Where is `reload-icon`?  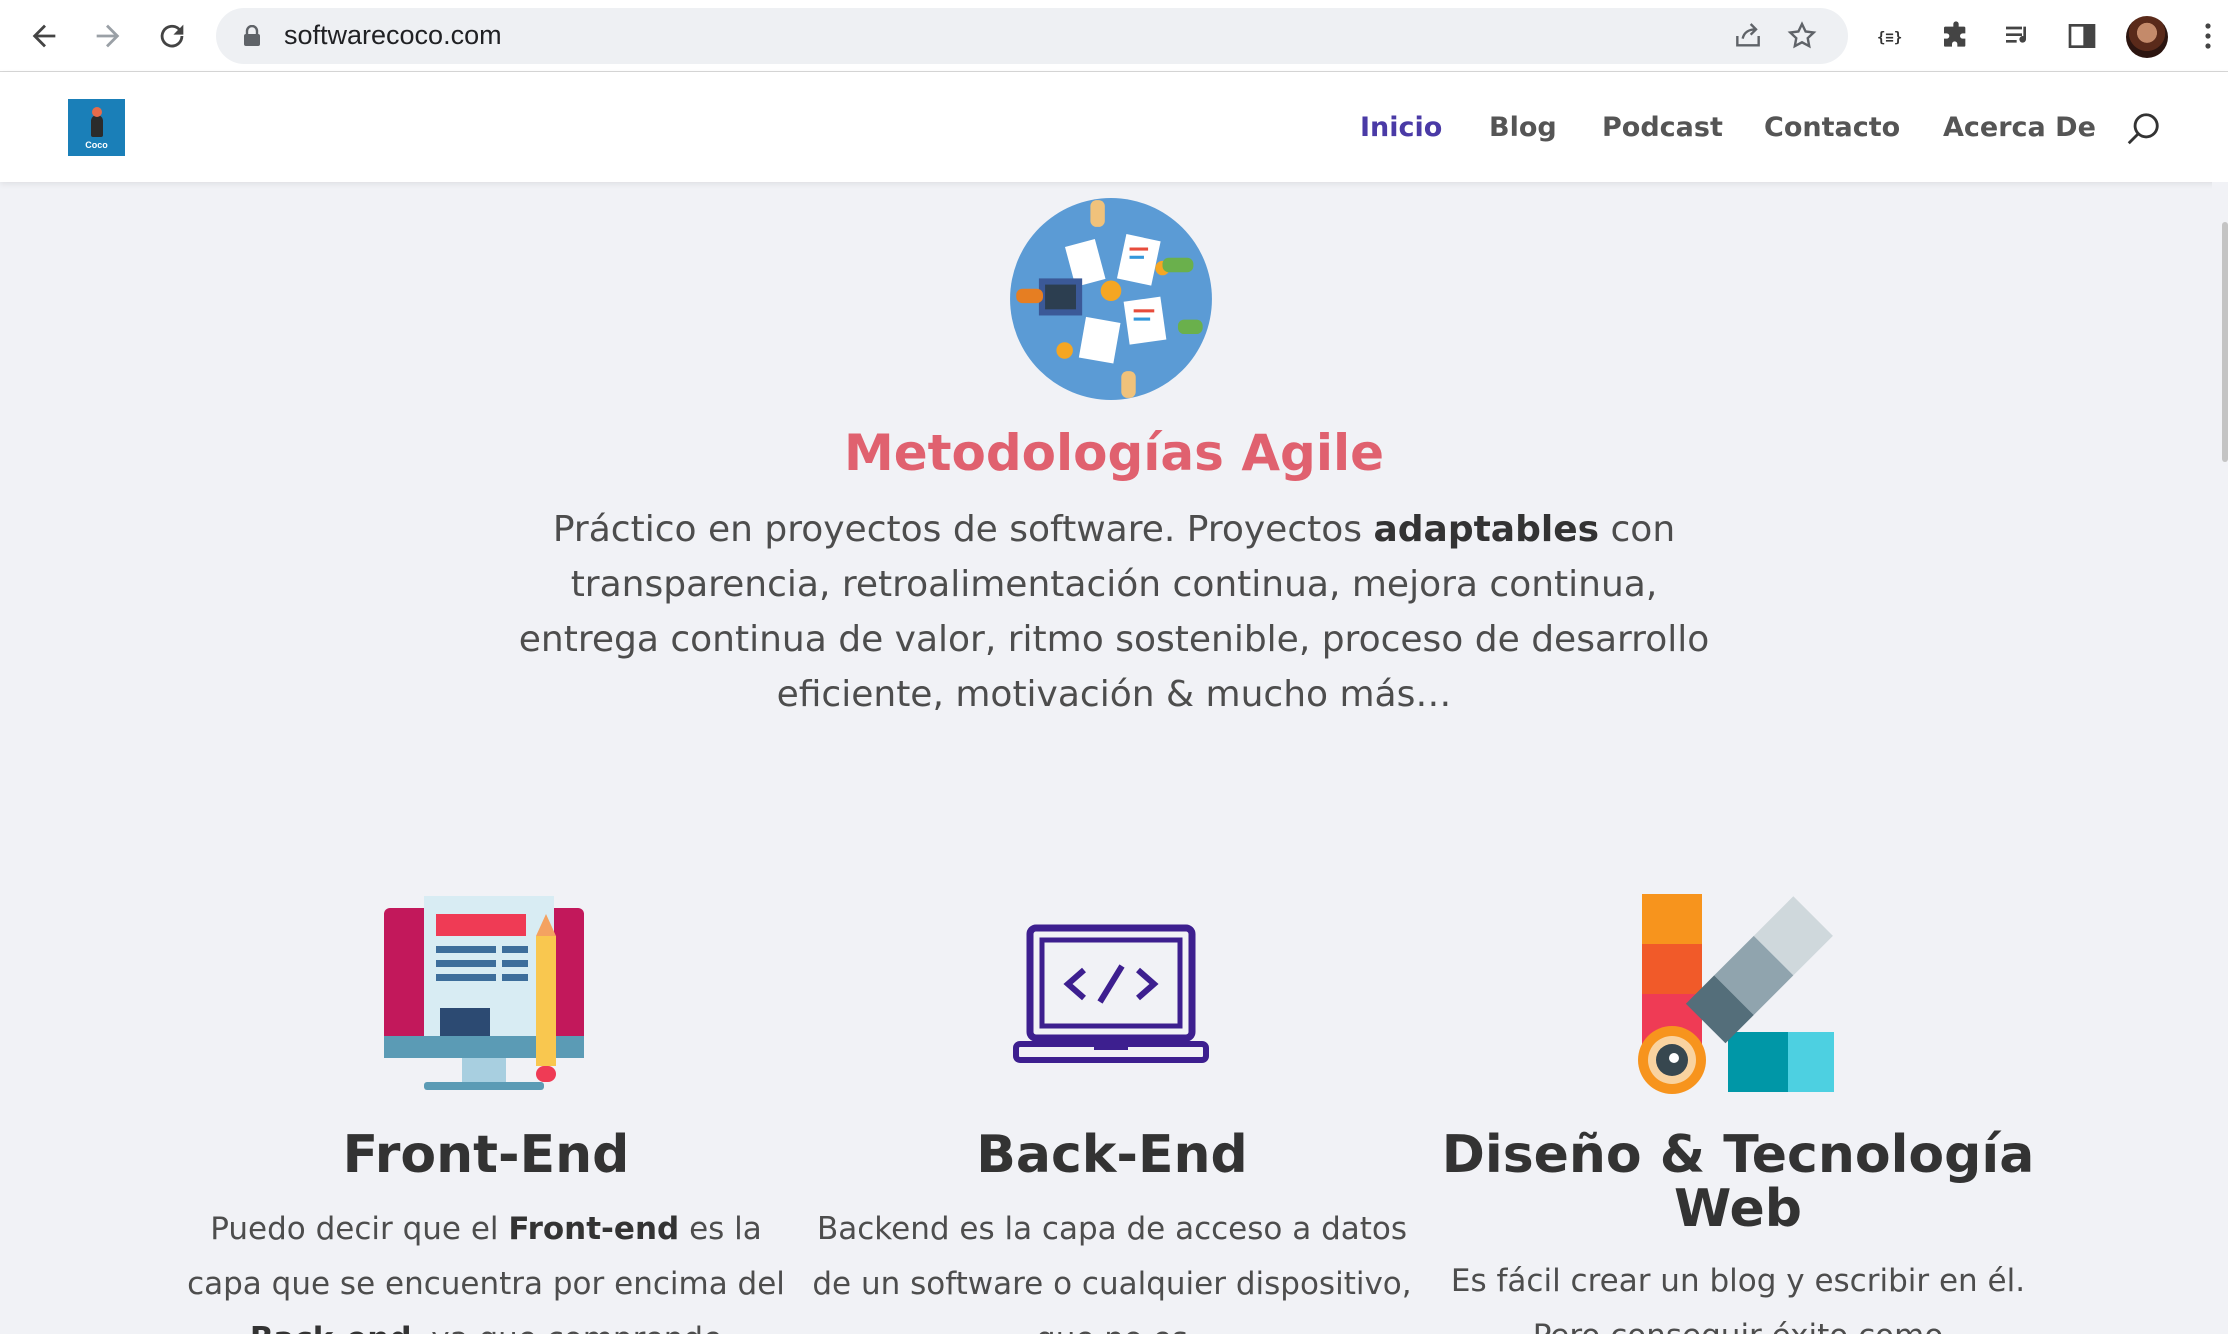 reload-icon is located at coordinates (172, 36).